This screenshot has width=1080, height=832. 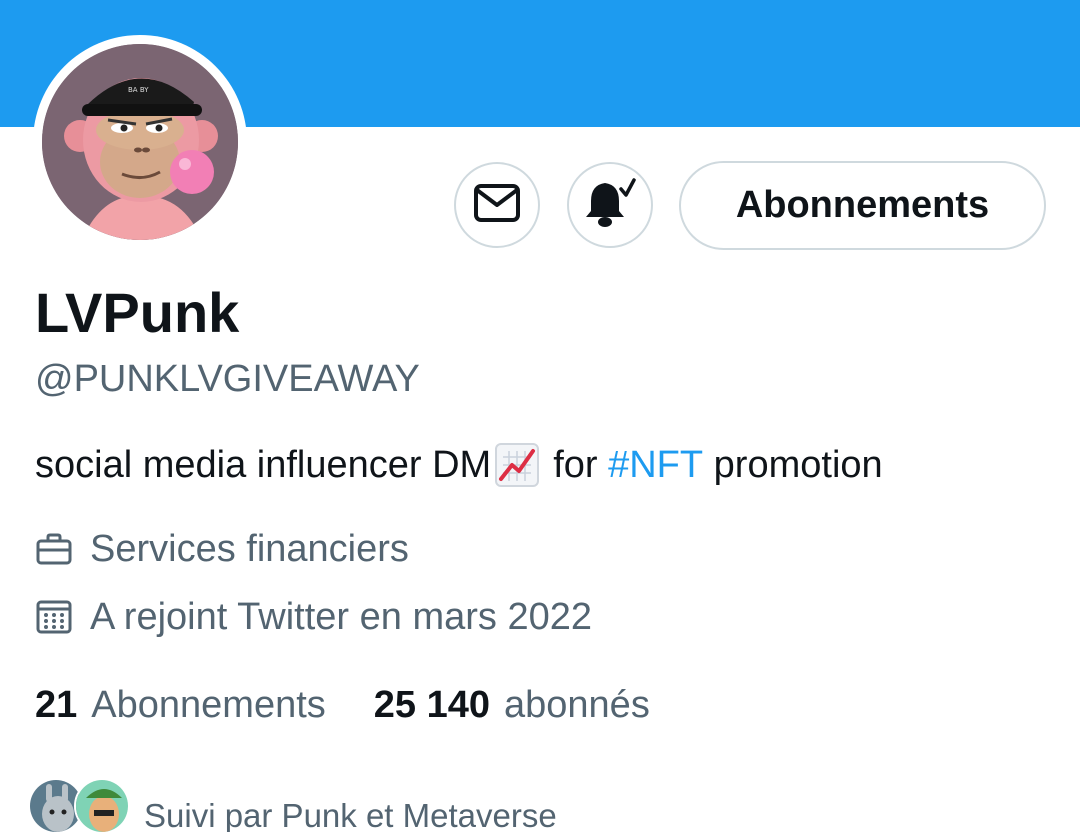 I want to click on profile-join-date: A rejoint Twitter en mars 2022, so click(x=313, y=617).